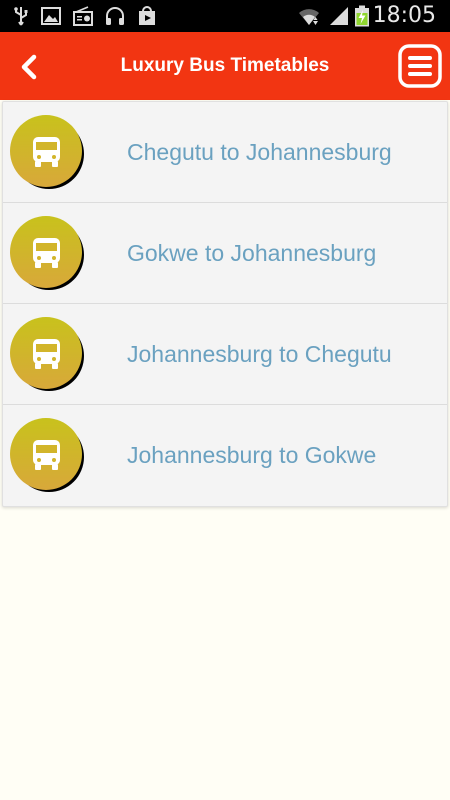  I want to click on headphones-icon, so click(115, 16).